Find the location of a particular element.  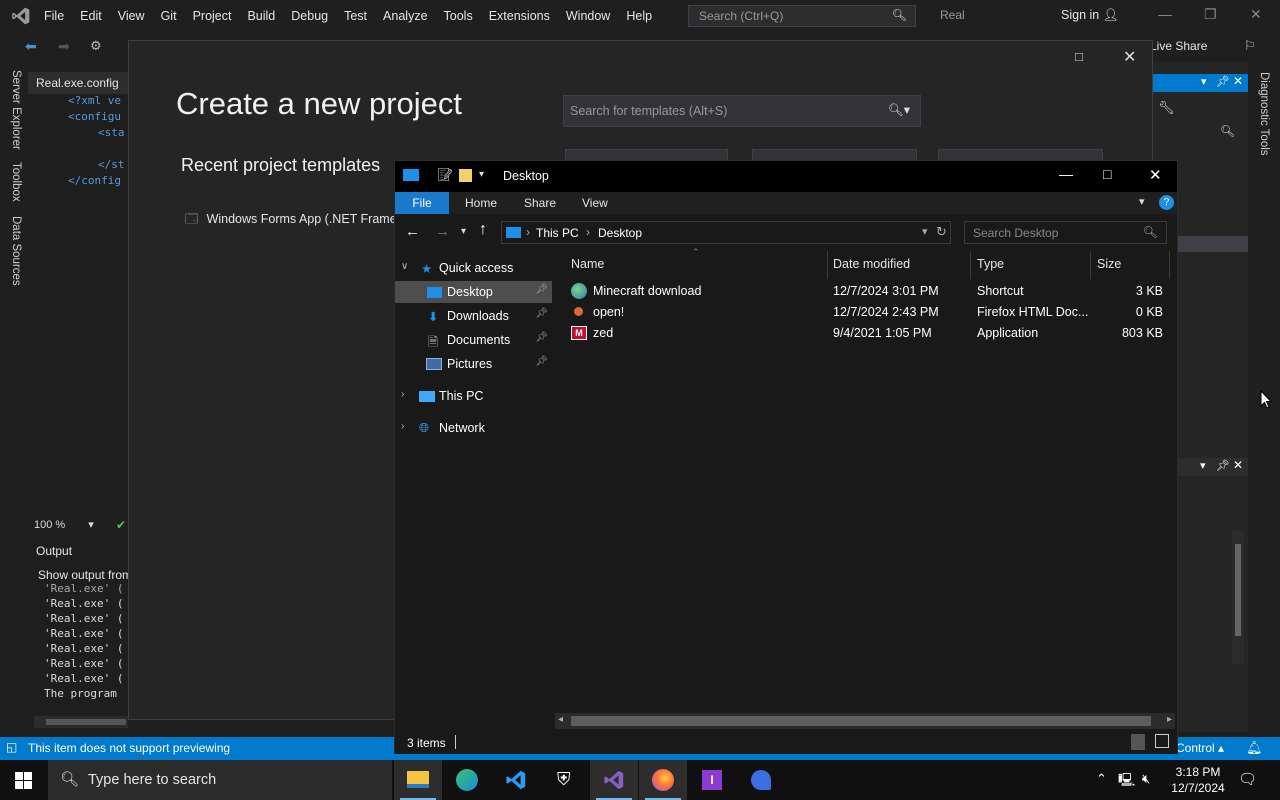

chevron-up-icon: ⌃ is located at coordinates (1101, 779).